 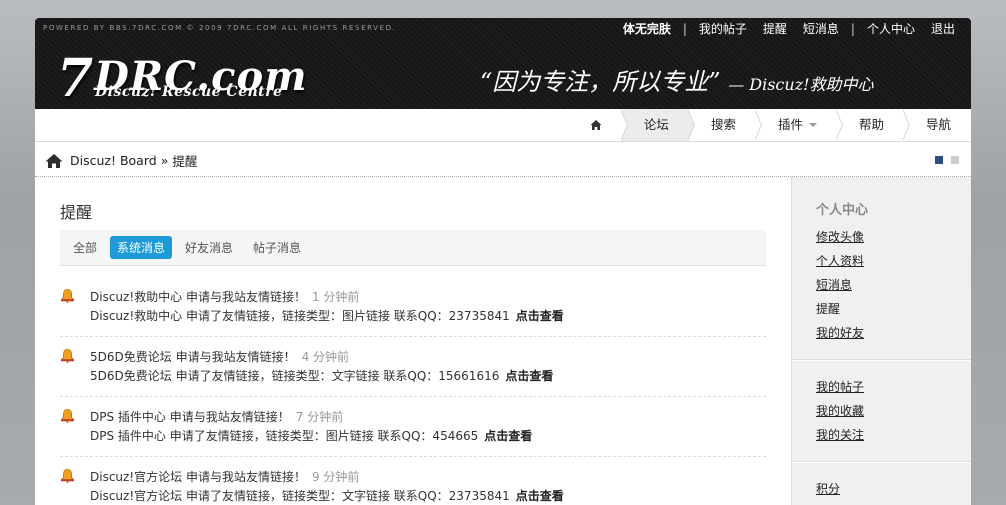 What do you see at coordinates (503, 125) in the screenshot?
I see `main-nav: 论坛 搜索 插件 帮助 导航` at bounding box center [503, 125].